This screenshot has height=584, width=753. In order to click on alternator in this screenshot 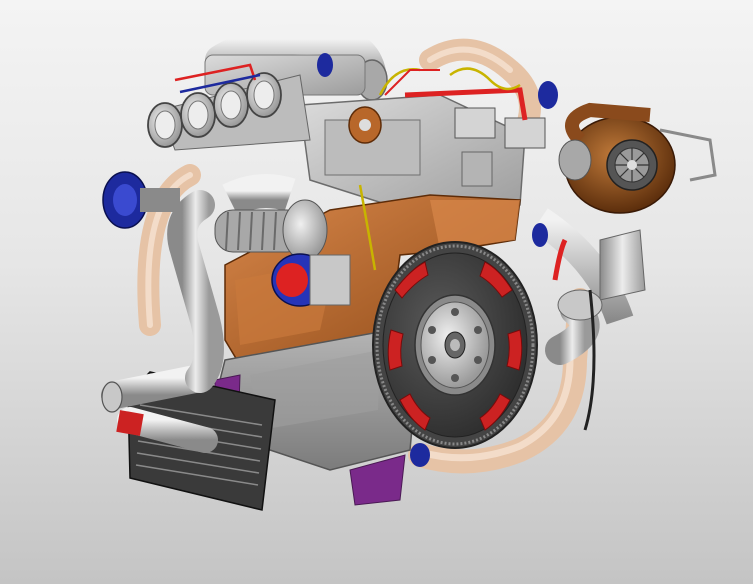, I will do `click(365, 125)`.